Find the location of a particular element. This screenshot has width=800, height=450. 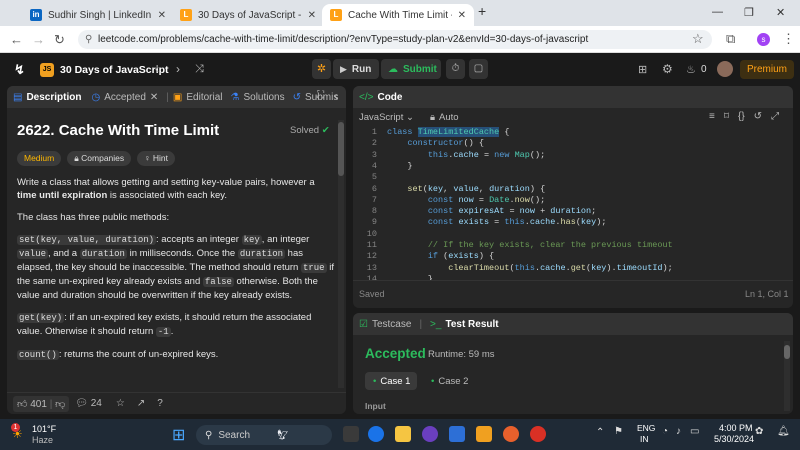

share-icon: ↗ is located at coordinates (141, 403).